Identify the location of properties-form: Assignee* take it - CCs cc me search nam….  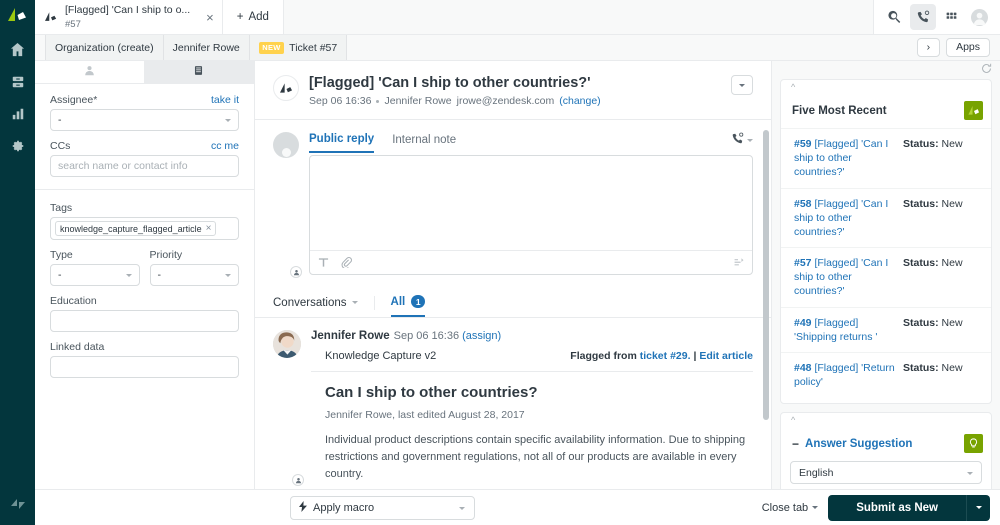
(144, 235).